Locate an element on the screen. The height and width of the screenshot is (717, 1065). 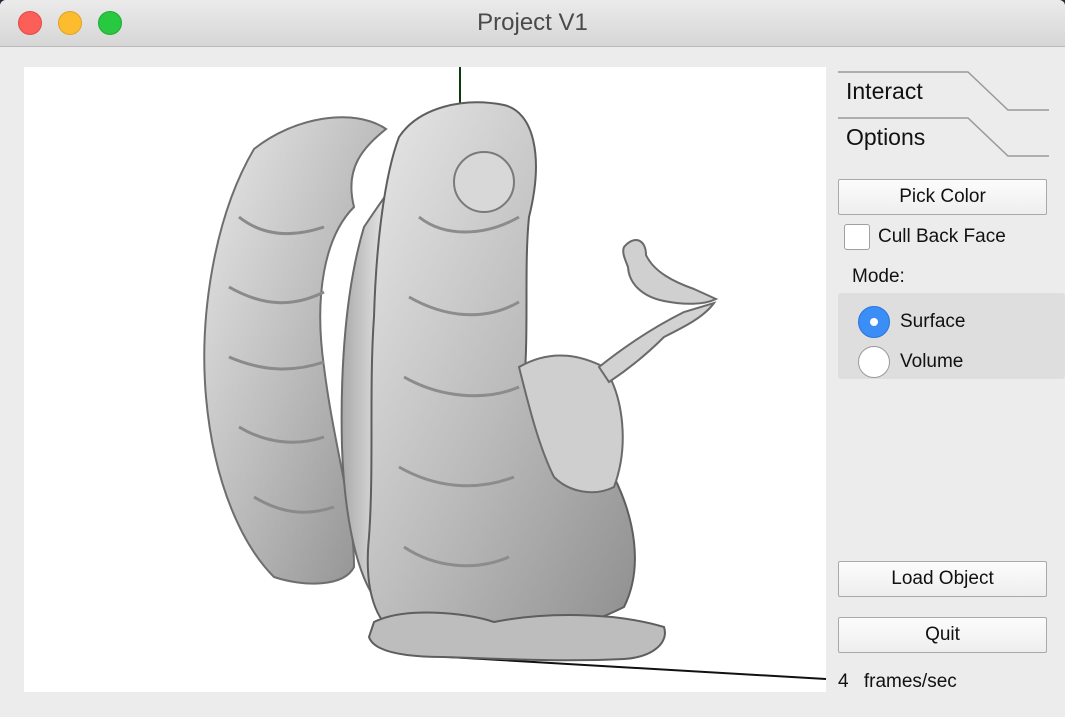
bird-figure is located at coordinates (670, 272).